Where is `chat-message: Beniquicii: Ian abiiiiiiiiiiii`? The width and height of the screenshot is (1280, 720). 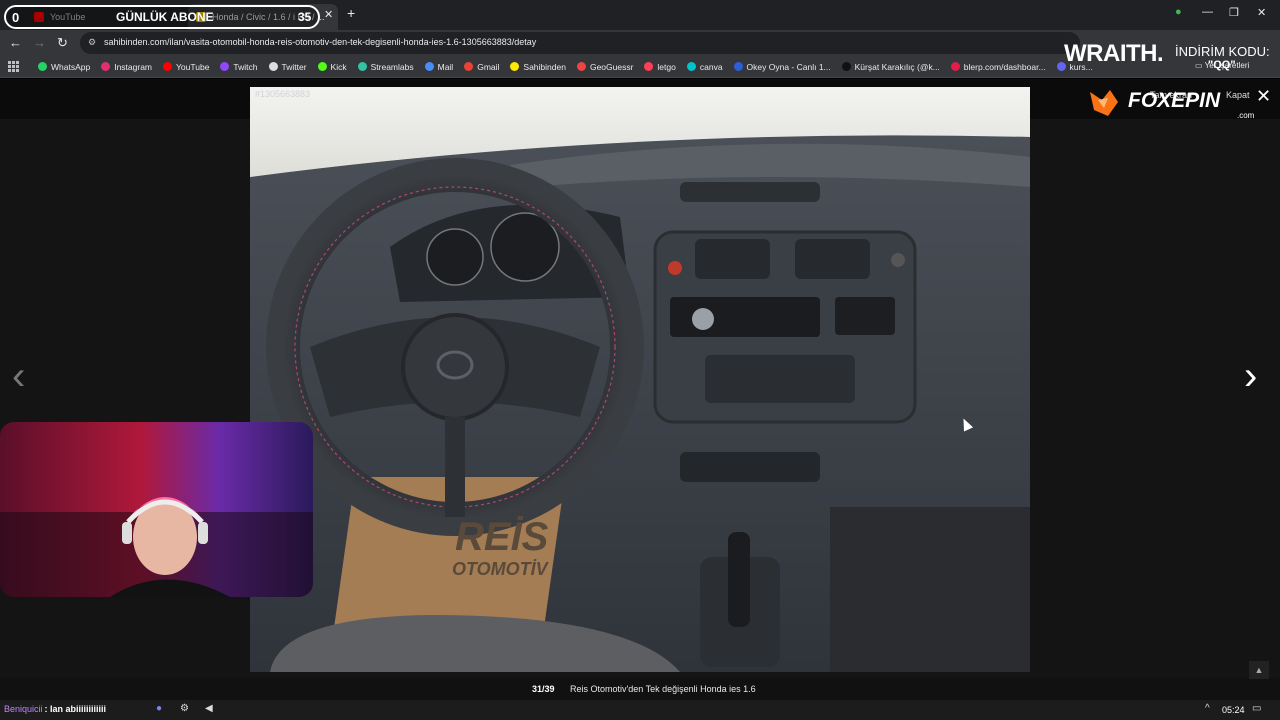 chat-message: Beniquicii: Ian abiiiiiiiiiiii is located at coordinates (55, 709).